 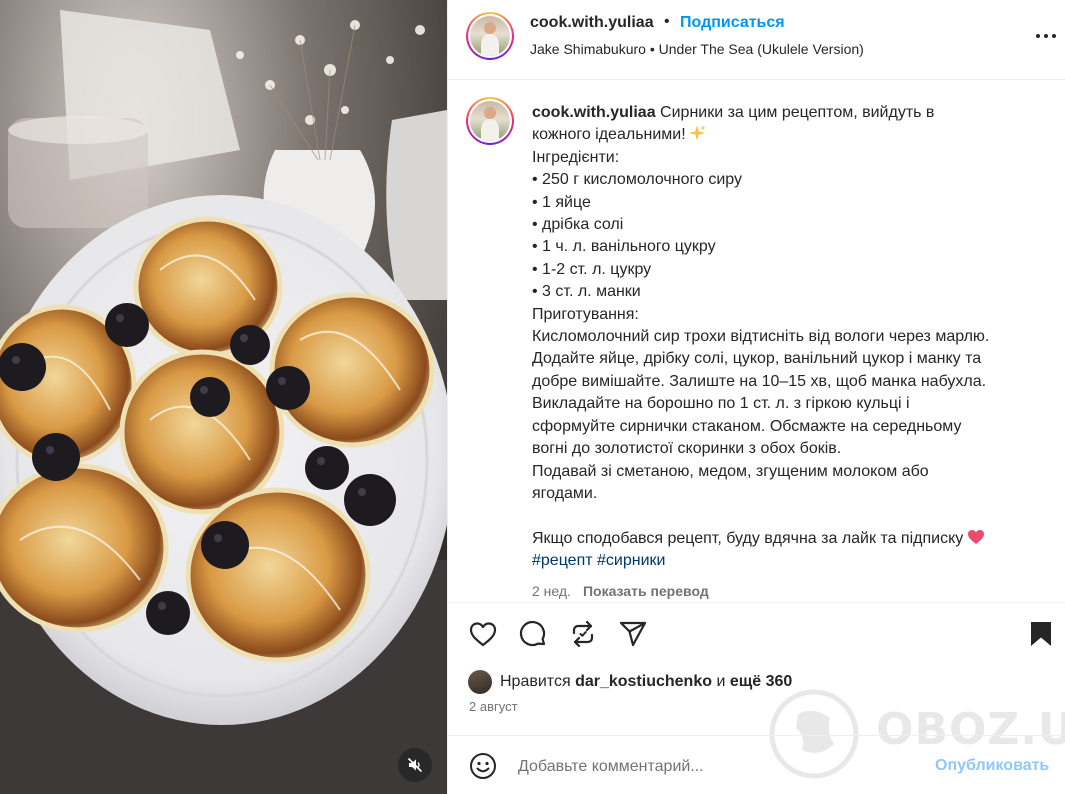 I want to click on liker-avatar, so click(x=480, y=682).